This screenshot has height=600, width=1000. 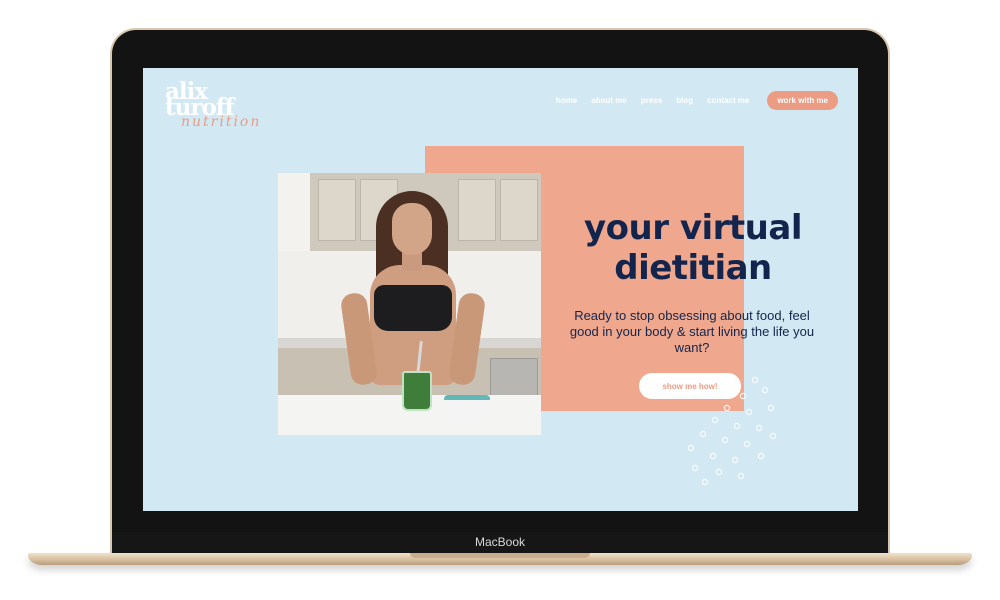 What do you see at coordinates (294, 213) in the screenshot?
I see `photo-window` at bounding box center [294, 213].